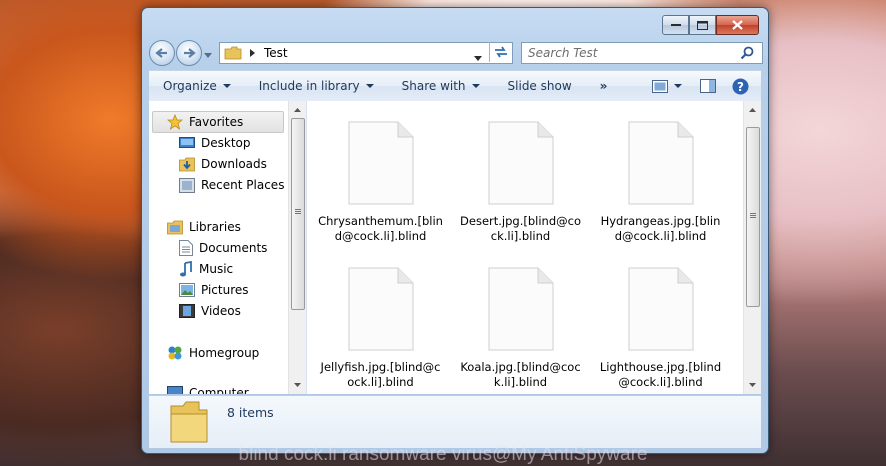  What do you see at coordinates (702, 25) in the screenshot?
I see `maximize-button` at bounding box center [702, 25].